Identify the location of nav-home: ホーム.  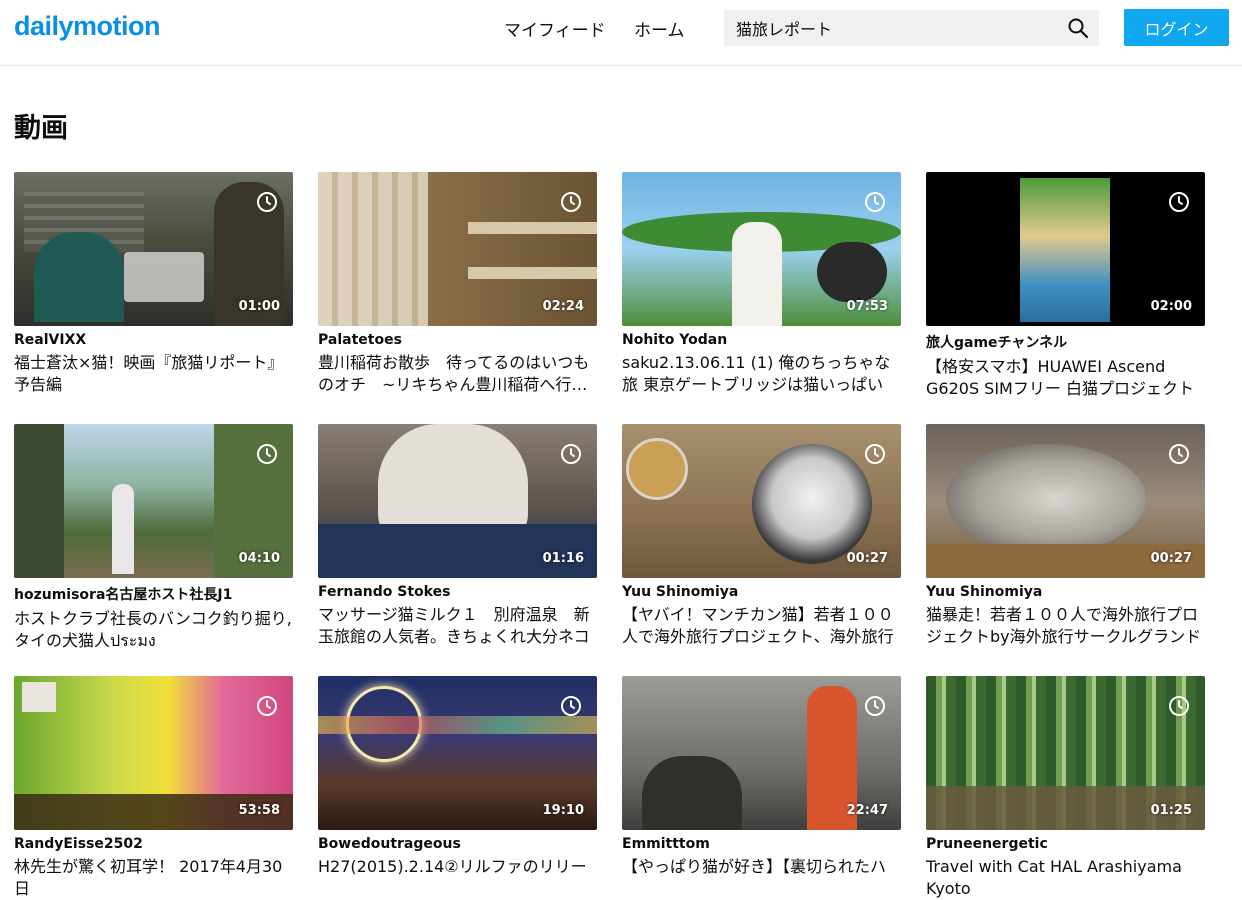
(659, 28).